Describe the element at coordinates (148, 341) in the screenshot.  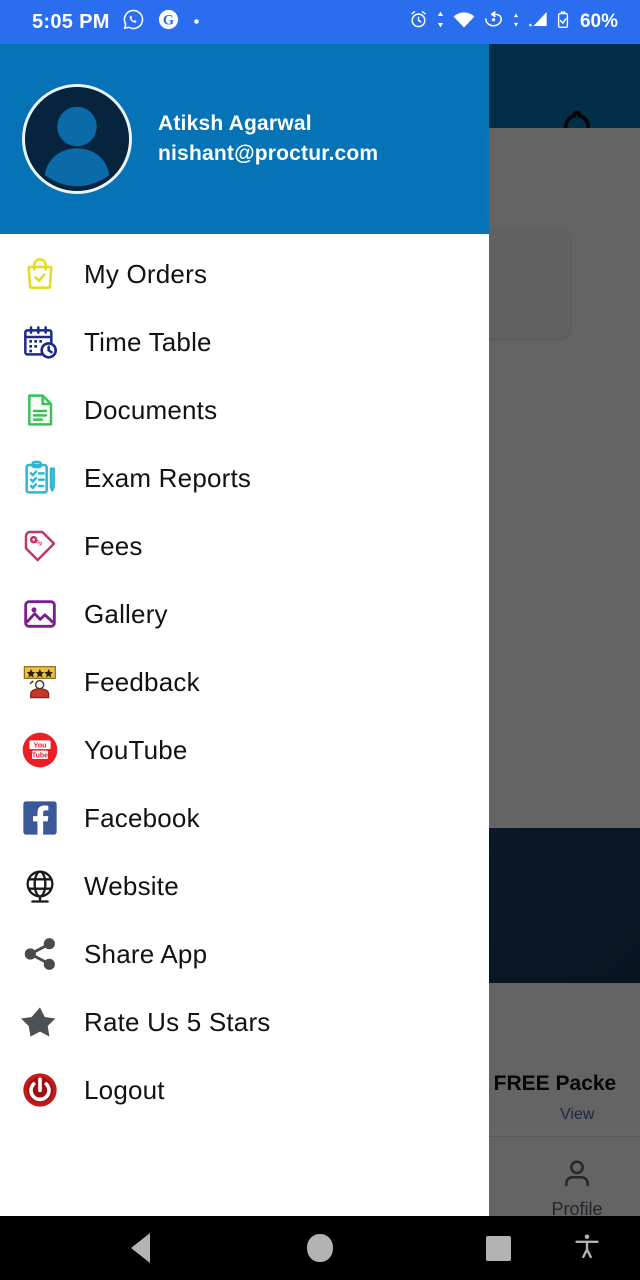
I see `menu-item-label: Time Table` at that location.